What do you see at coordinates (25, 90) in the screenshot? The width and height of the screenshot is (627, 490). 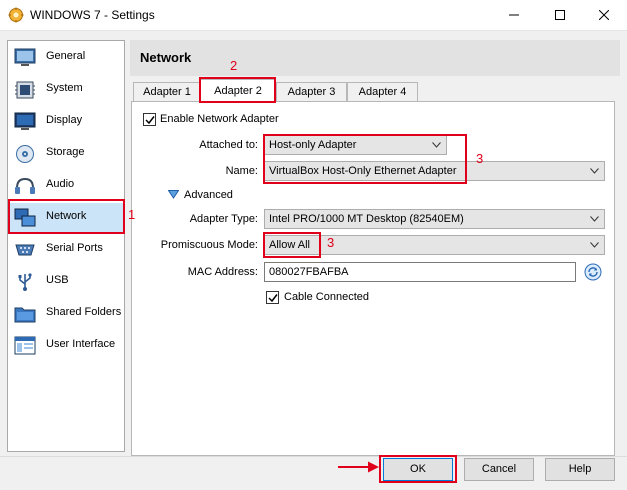 I see `system-icon` at bounding box center [25, 90].